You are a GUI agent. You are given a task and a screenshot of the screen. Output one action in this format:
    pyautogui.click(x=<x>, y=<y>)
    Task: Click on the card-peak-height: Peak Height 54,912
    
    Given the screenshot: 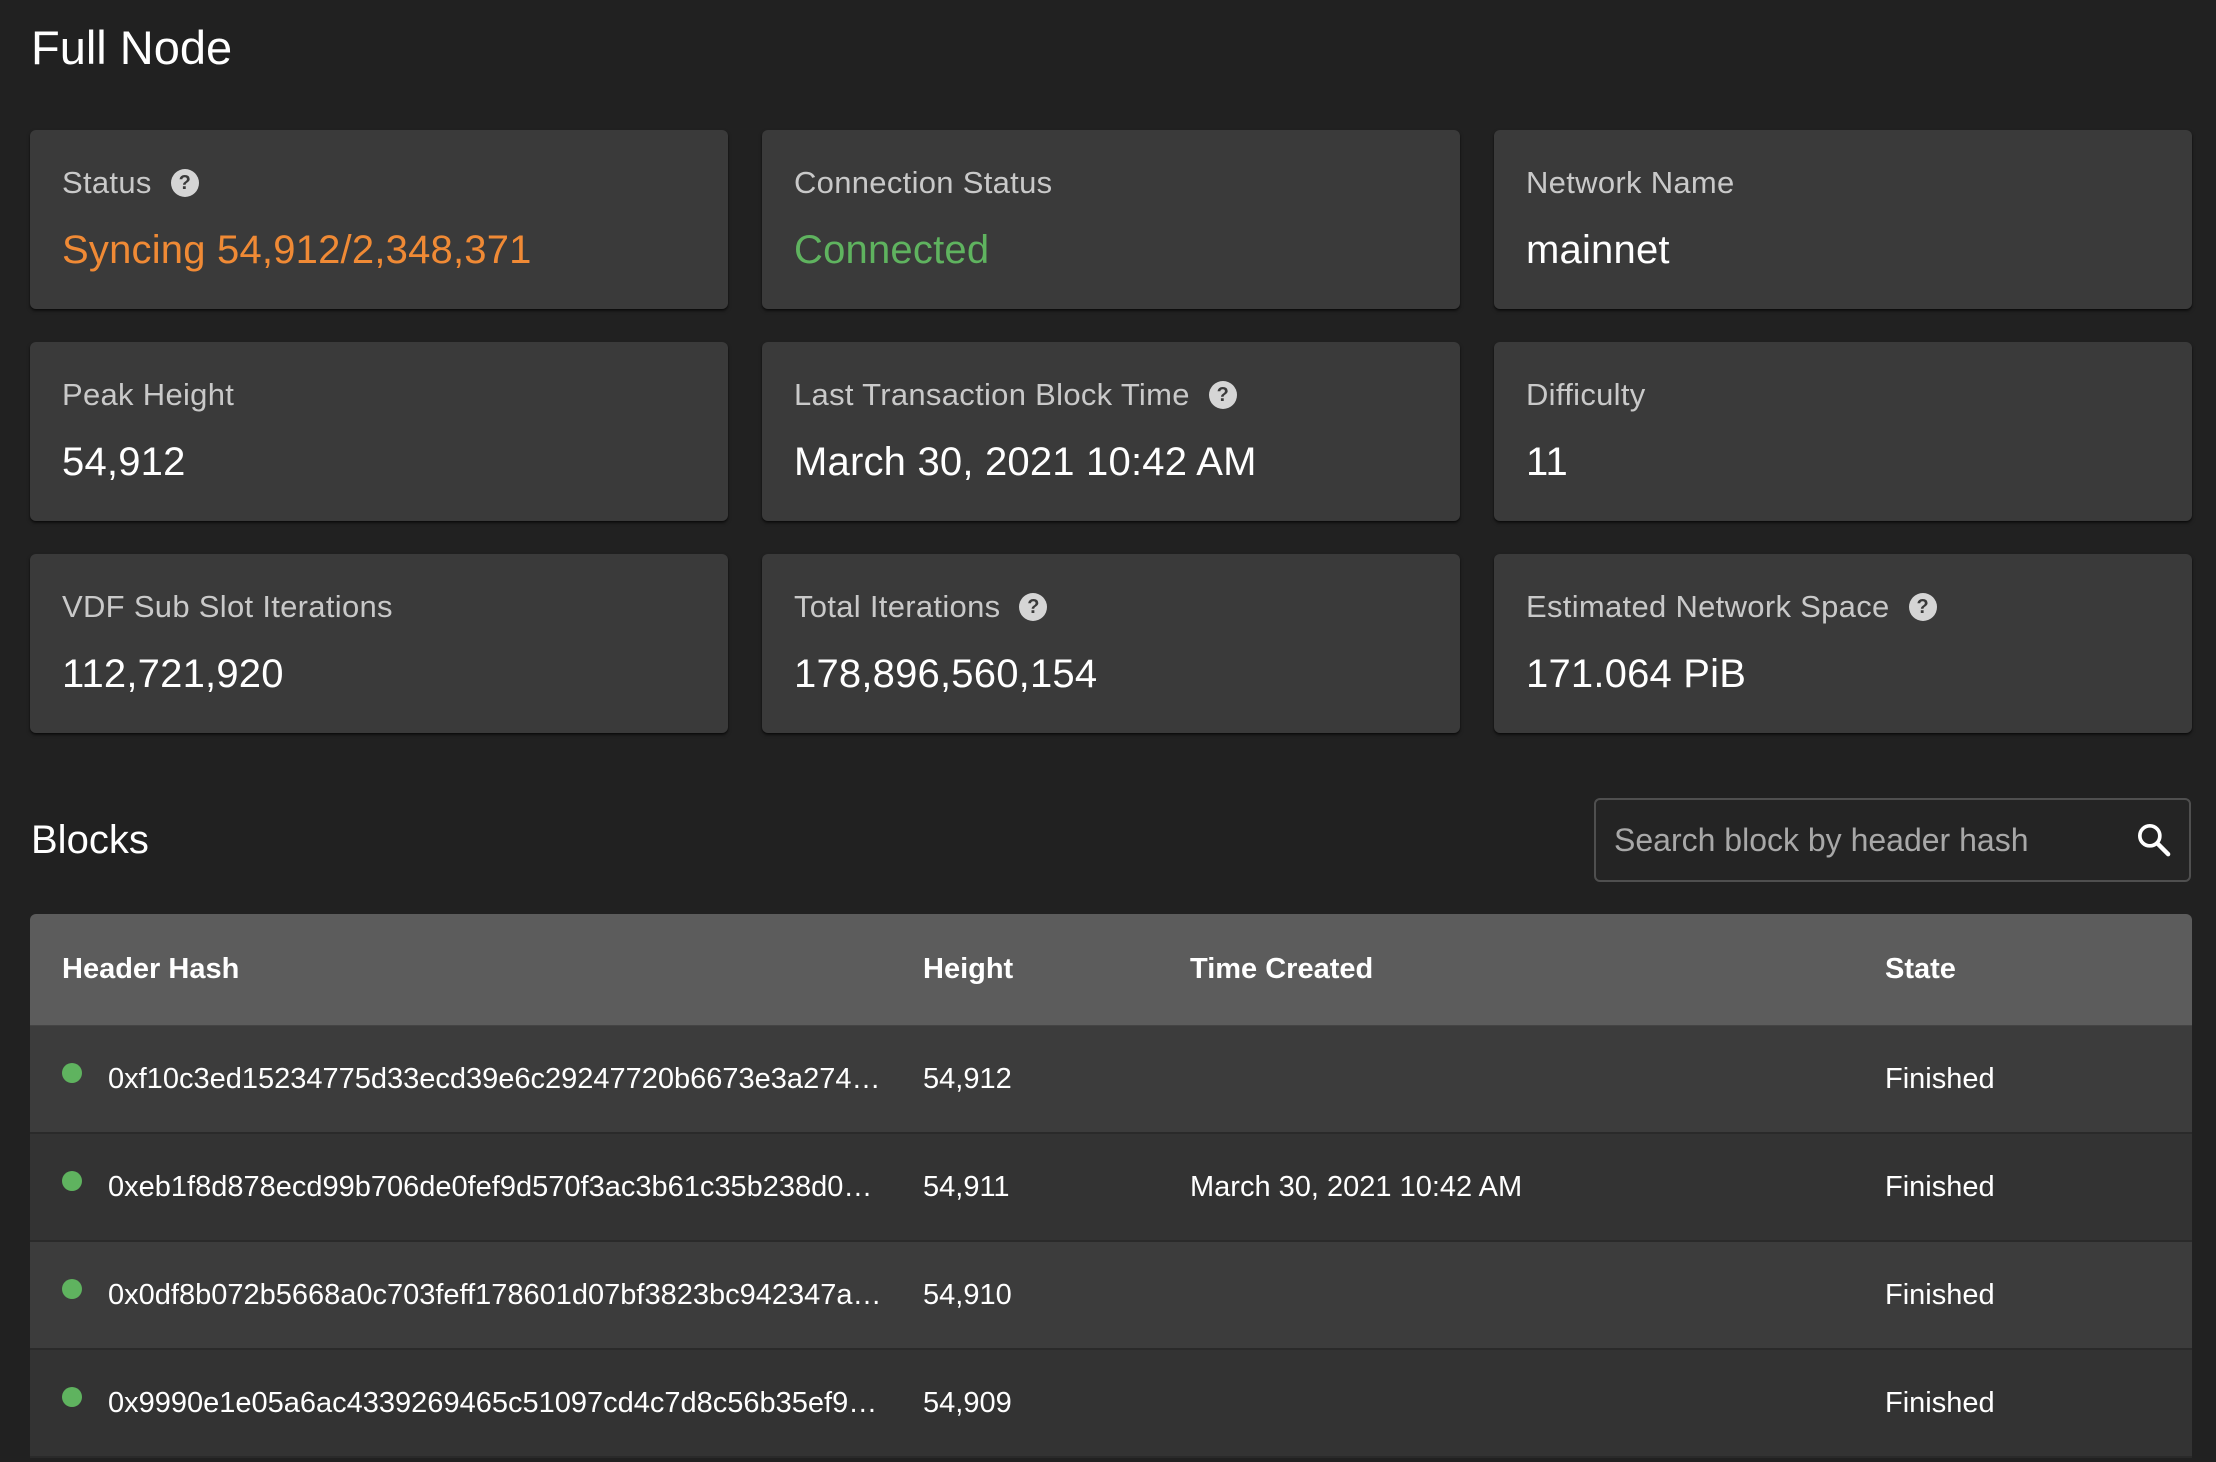 What is the action you would take?
    pyautogui.click(x=379, y=431)
    